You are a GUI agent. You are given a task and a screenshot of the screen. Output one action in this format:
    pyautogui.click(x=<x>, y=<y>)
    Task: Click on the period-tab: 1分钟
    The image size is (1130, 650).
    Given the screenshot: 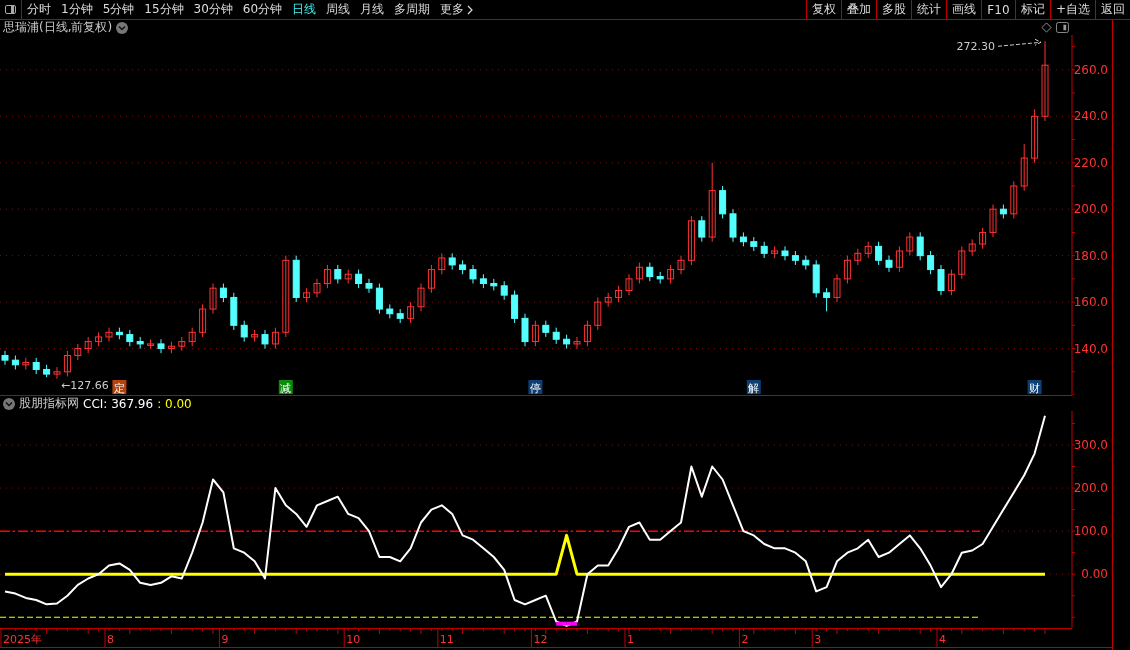 What is the action you would take?
    pyautogui.click(x=77, y=9)
    